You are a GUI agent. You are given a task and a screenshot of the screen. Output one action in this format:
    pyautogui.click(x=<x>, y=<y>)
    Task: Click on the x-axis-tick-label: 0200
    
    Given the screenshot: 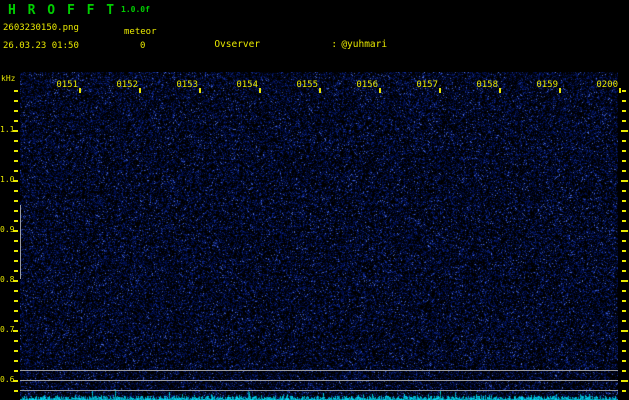 What is the action you would take?
    pyautogui.click(x=607, y=85)
    